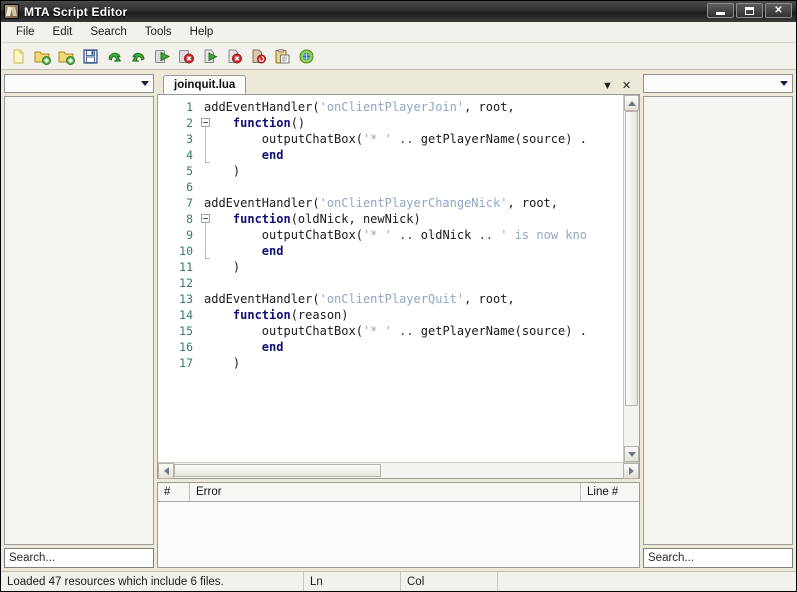 The width and height of the screenshot is (797, 592). Describe the element at coordinates (186, 251) in the screenshot. I see `line-number: 10` at that location.